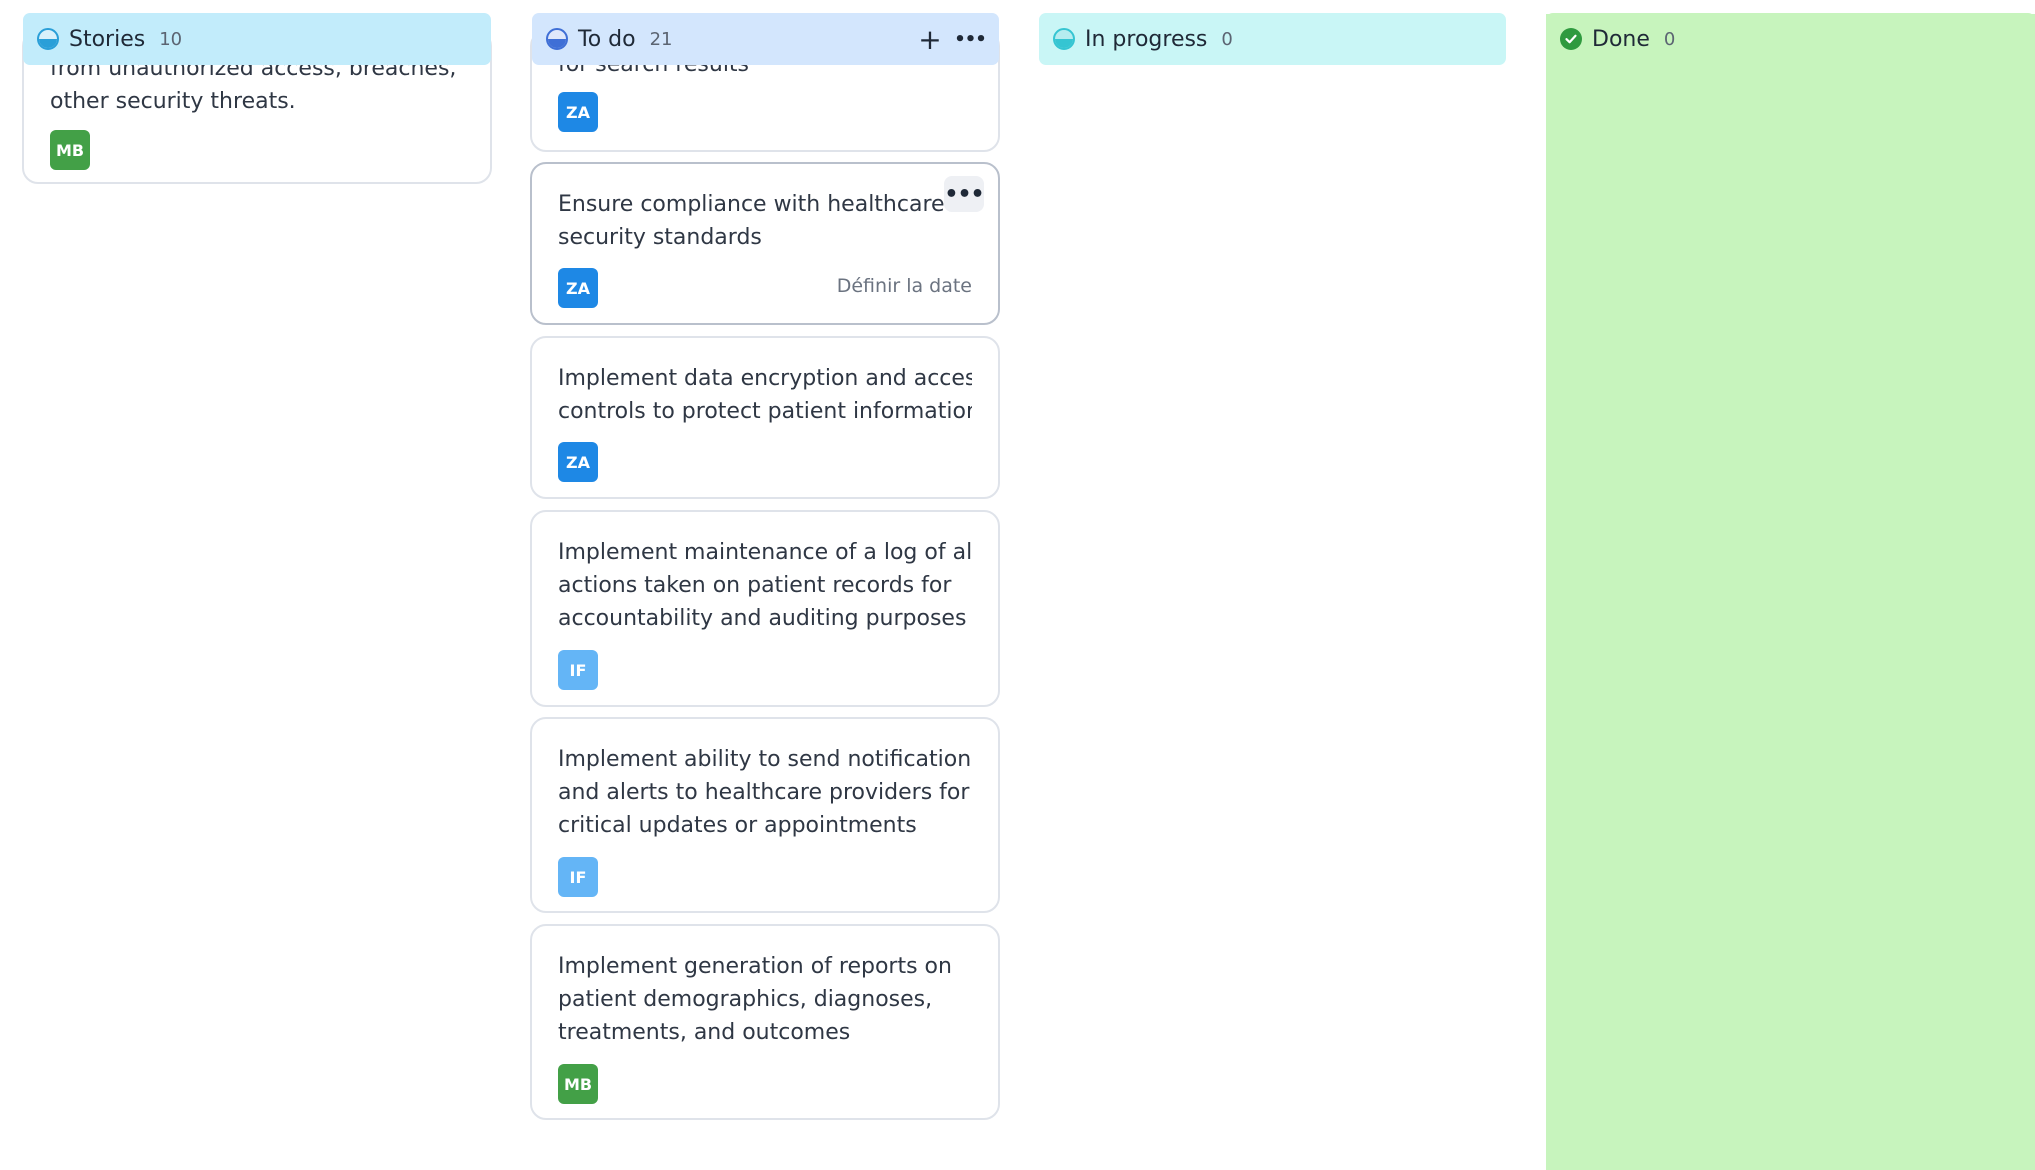 The height and width of the screenshot is (1170, 2035). I want to click on card-text-line: patient demographics, diagnoses,, so click(745, 999).